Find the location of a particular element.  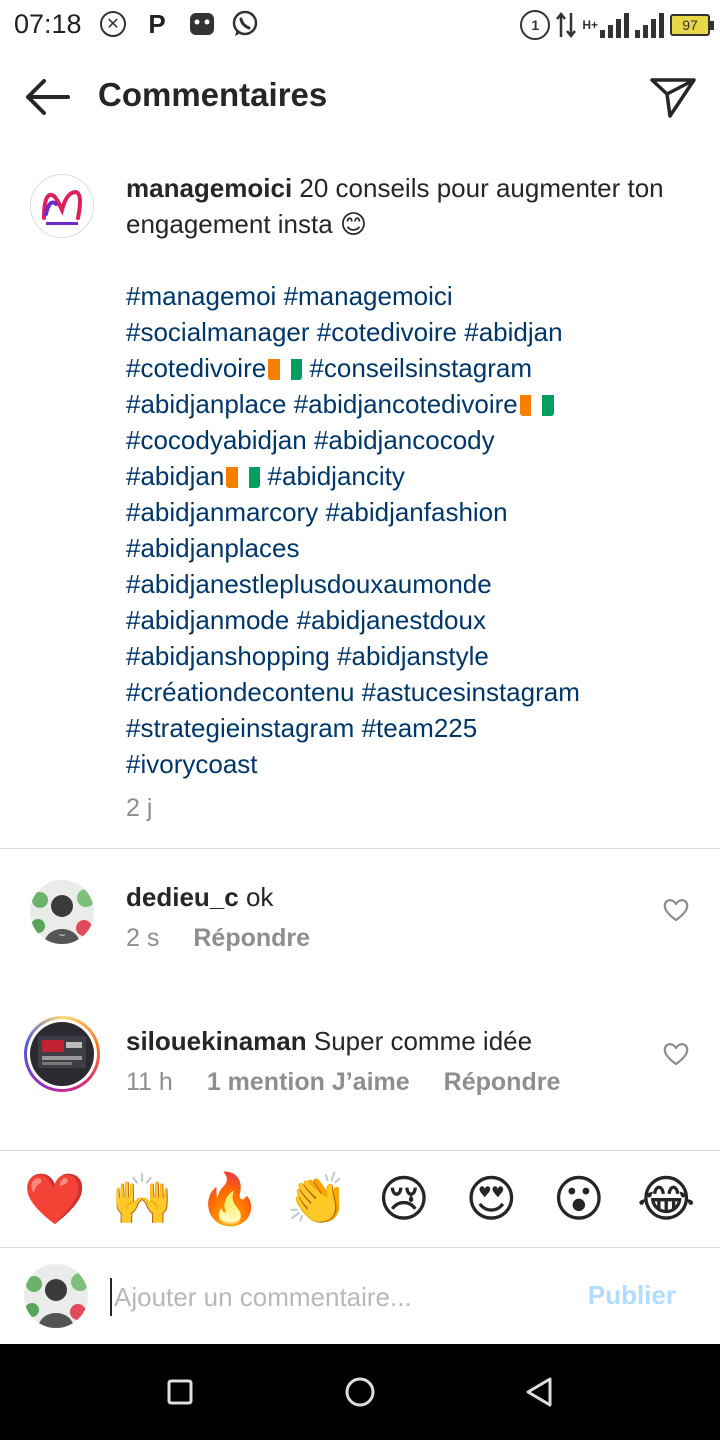

hashtag-line: #socialmanager #cotedivoire #abidjan is located at coordinates (416, 332).